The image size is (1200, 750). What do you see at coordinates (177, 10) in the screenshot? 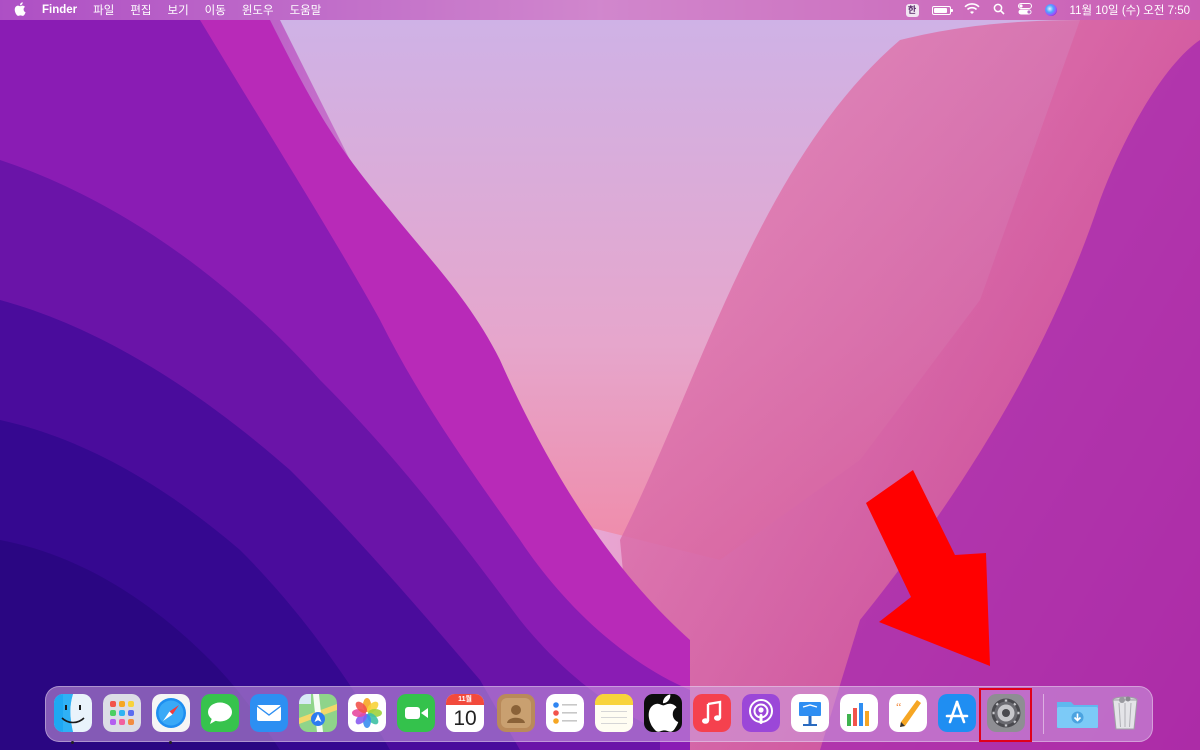
I see `menu-view: 보기` at bounding box center [177, 10].